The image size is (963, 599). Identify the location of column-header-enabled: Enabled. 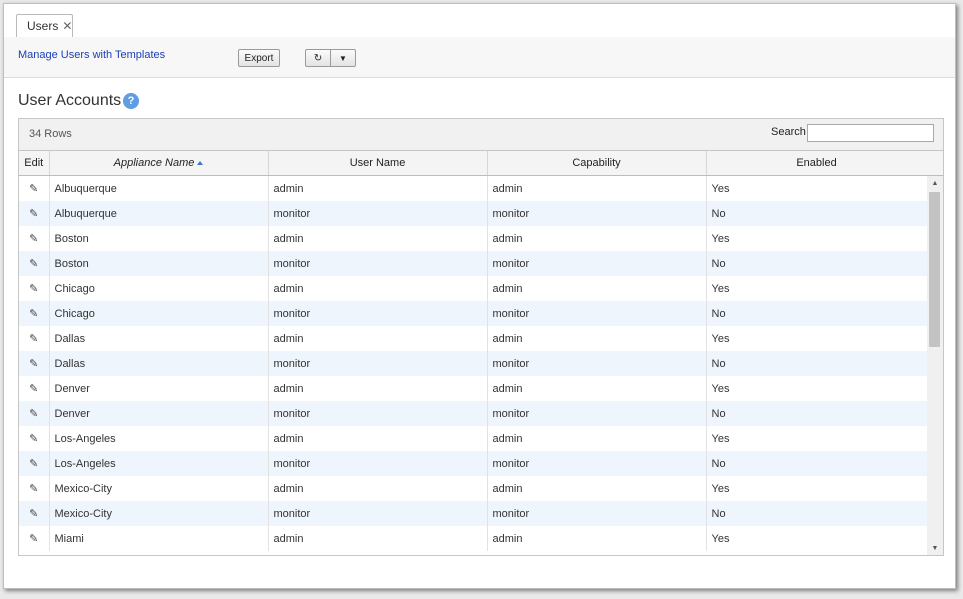
(817, 163).